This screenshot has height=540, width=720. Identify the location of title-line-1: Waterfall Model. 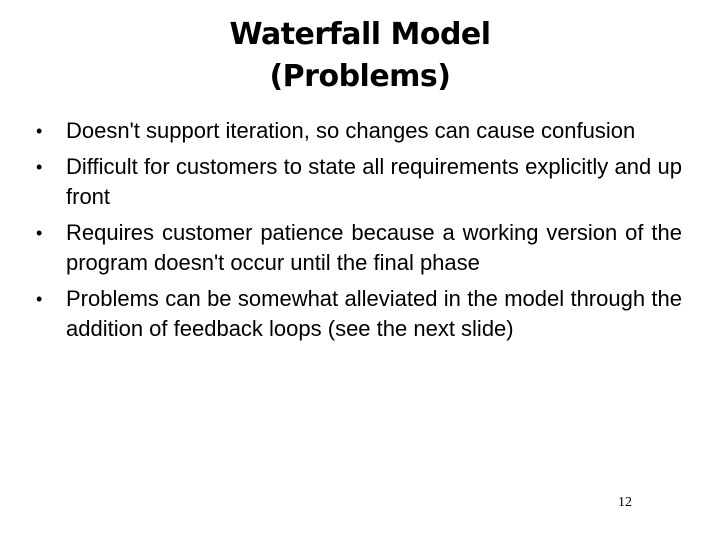
(360, 34).